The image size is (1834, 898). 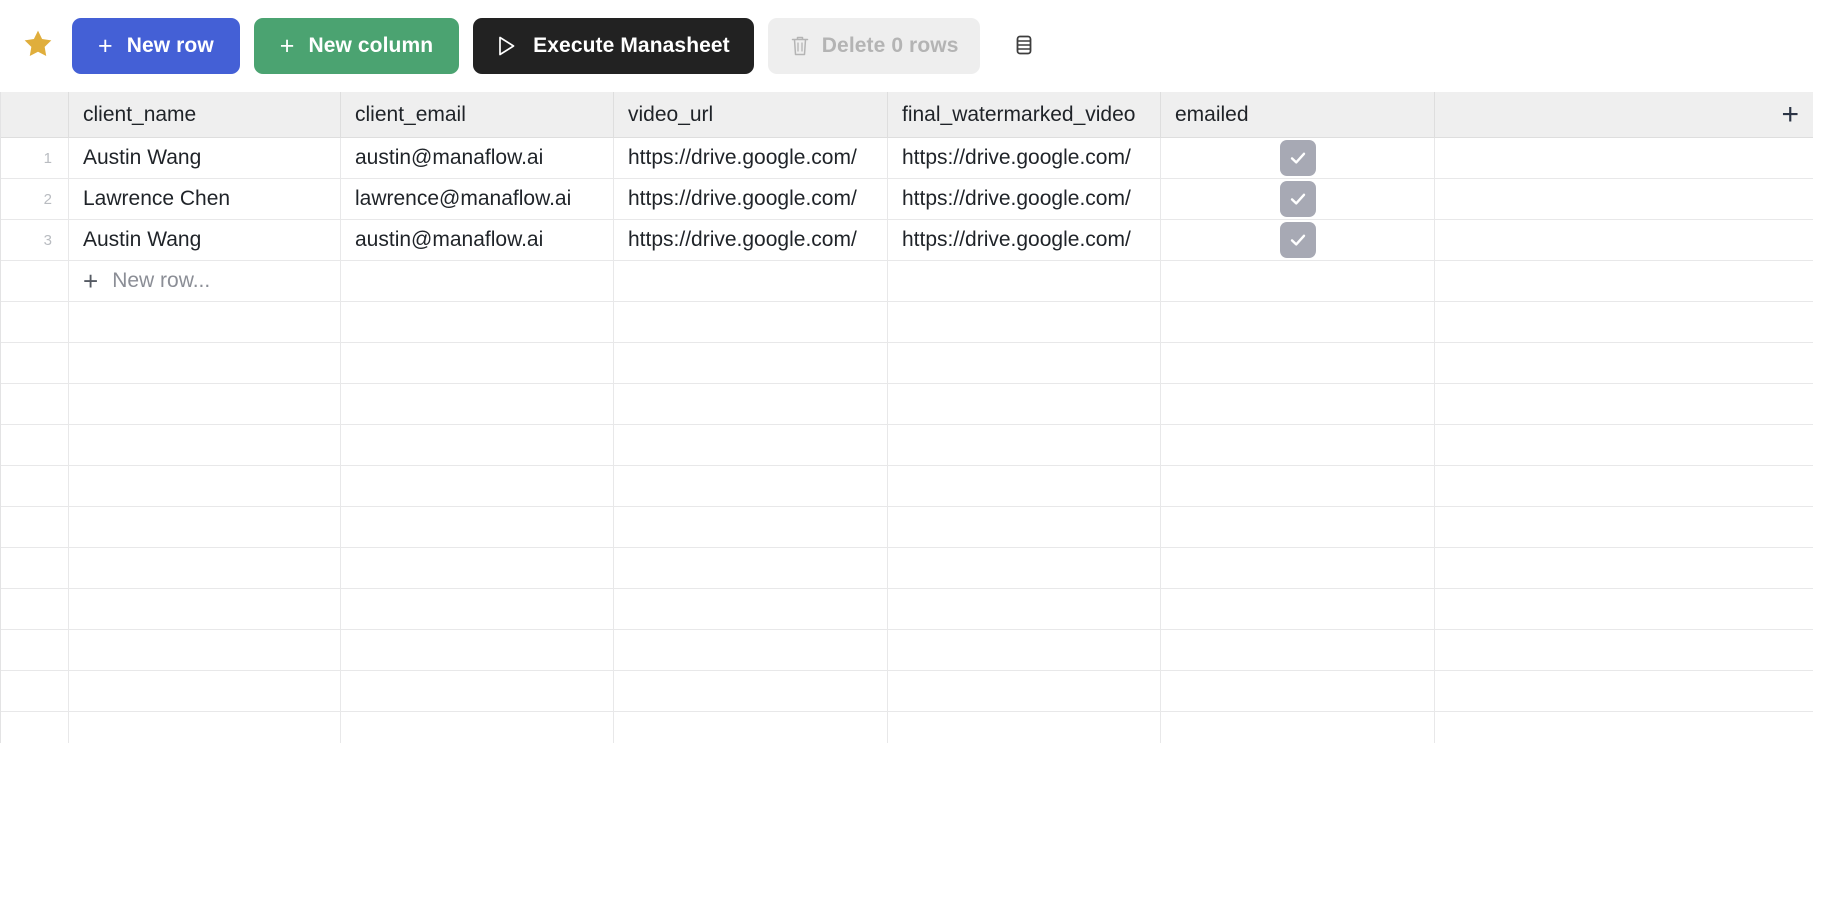 What do you see at coordinates (1024, 46) in the screenshot?
I see `rows-view-button` at bounding box center [1024, 46].